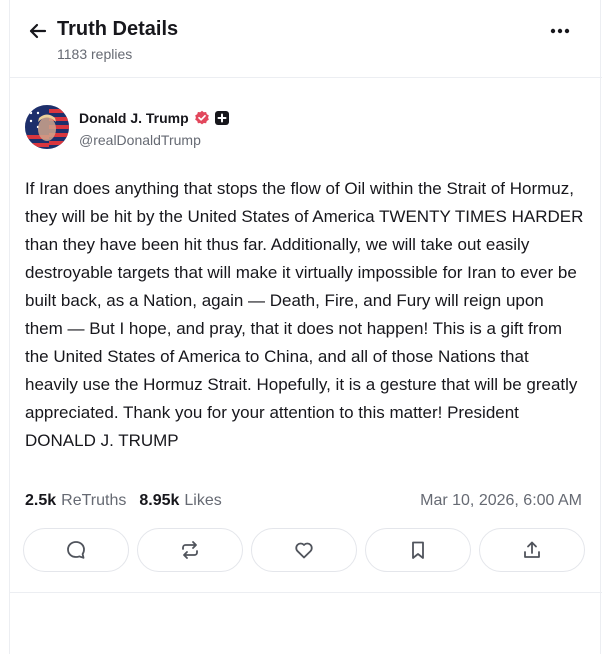 The height and width of the screenshot is (654, 603). I want to click on share-button, so click(532, 550).